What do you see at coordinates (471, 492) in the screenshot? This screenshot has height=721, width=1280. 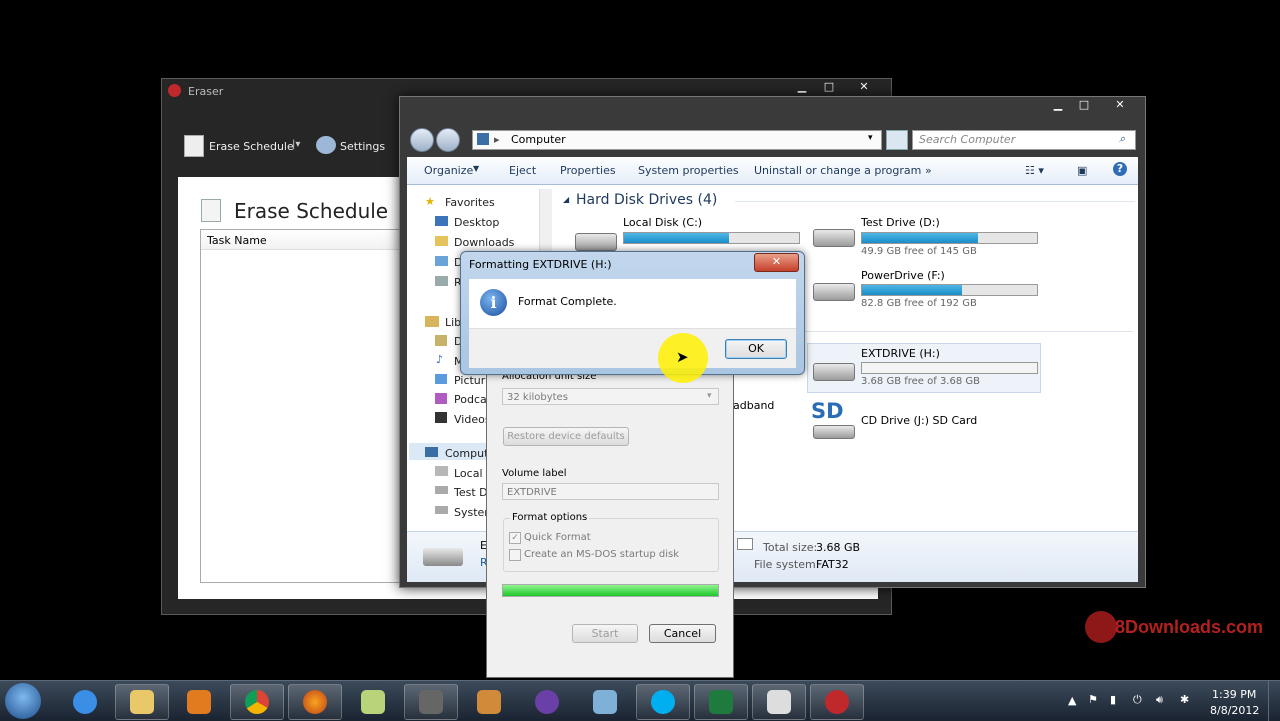 I see `nav-test-drive: Test D` at bounding box center [471, 492].